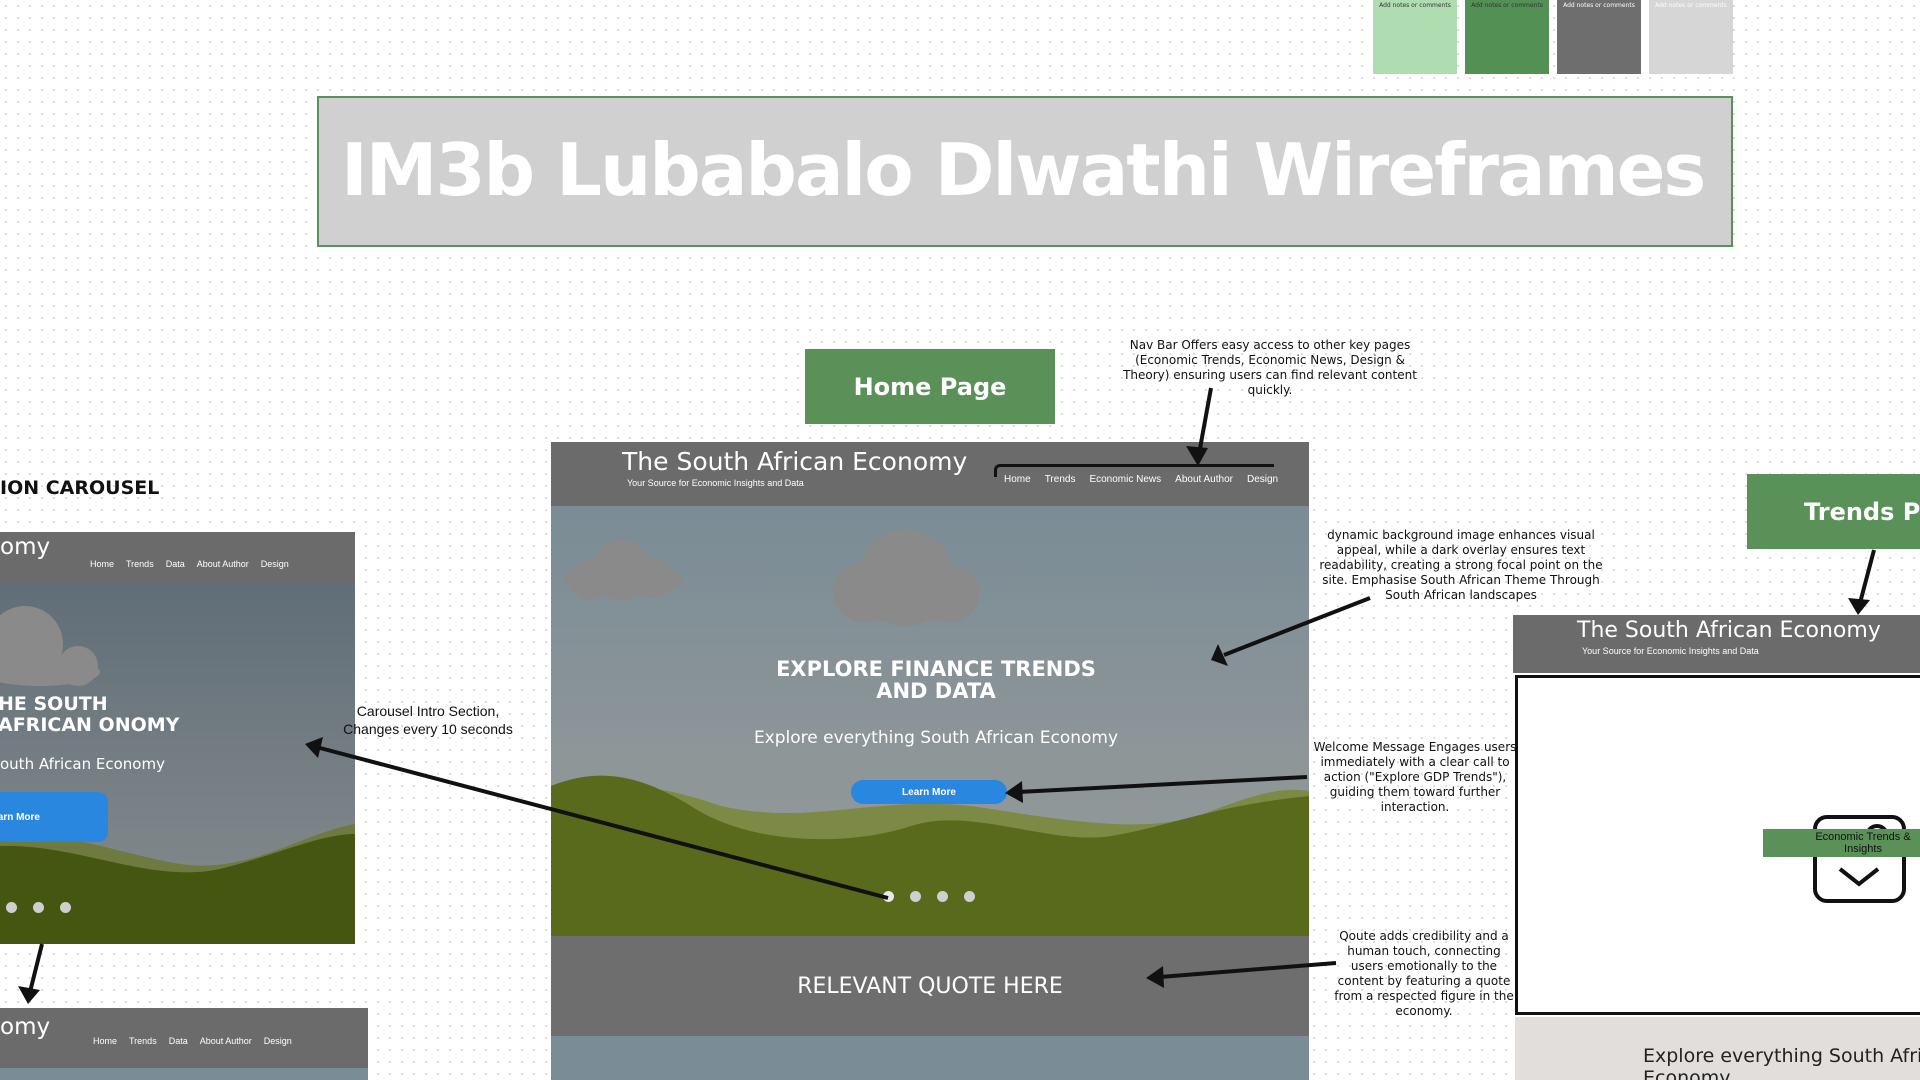  What do you see at coordinates (192, 1041) in the screenshot?
I see `secondary-nav-bar: Home Trends Data About Author Design` at bounding box center [192, 1041].